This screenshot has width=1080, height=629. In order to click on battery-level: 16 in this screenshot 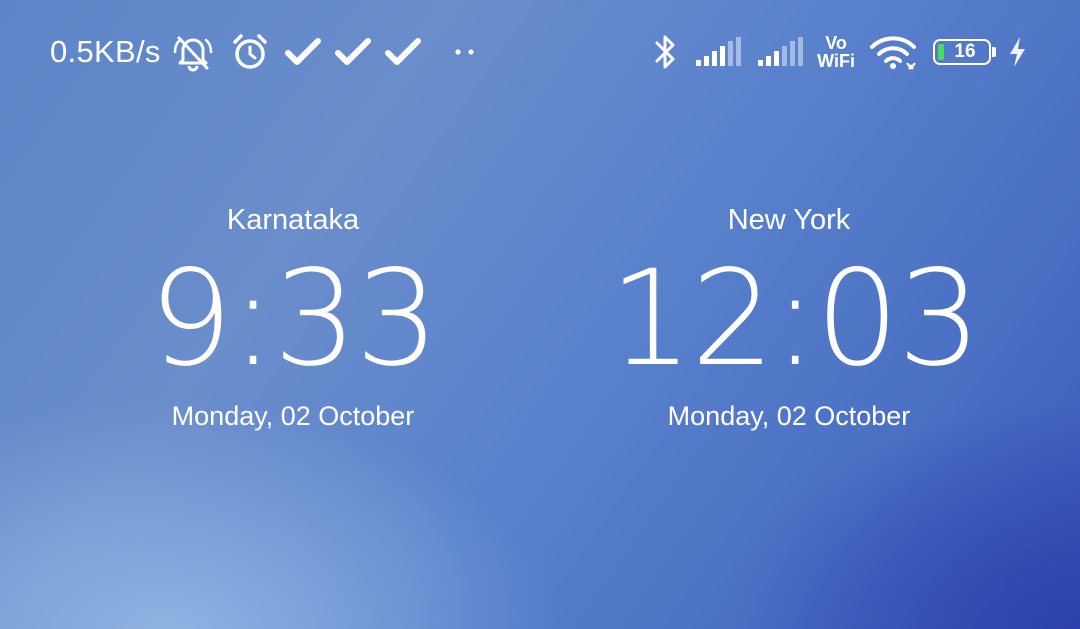, I will do `click(965, 51)`.